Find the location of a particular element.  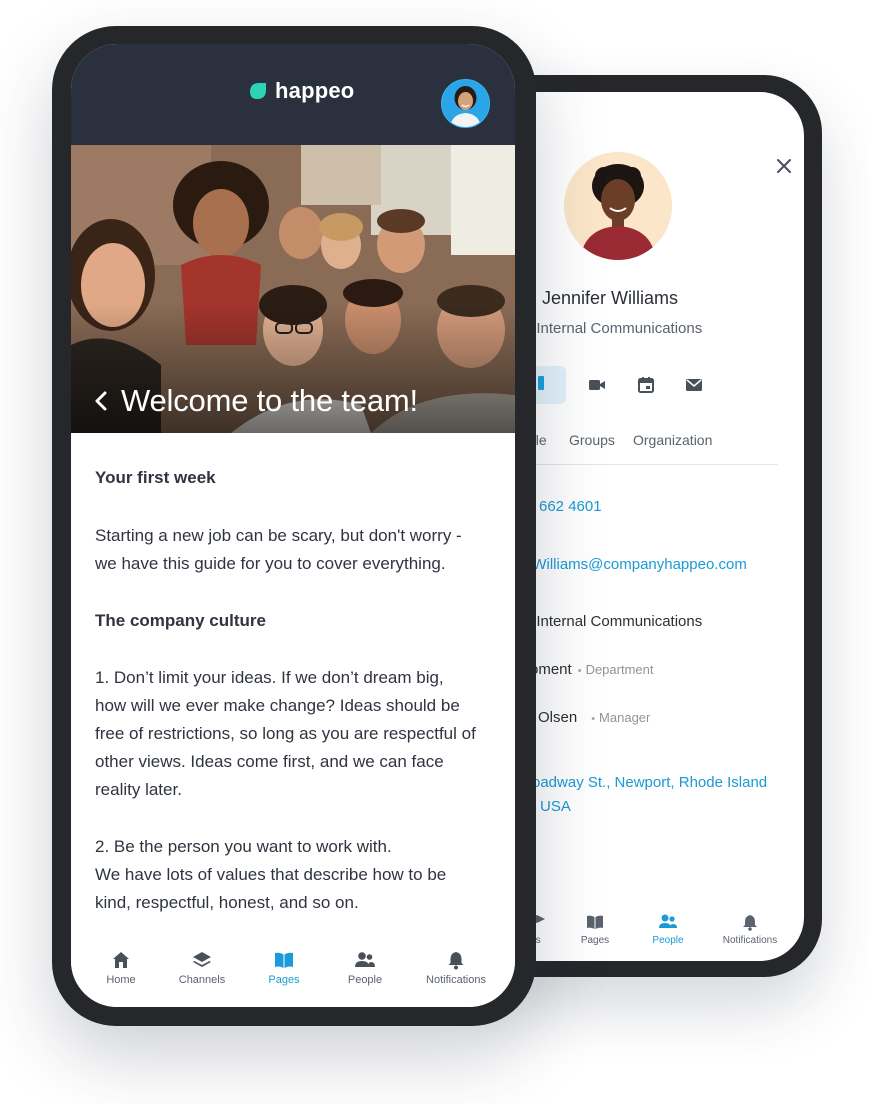

user-avatar is located at coordinates (465, 103).